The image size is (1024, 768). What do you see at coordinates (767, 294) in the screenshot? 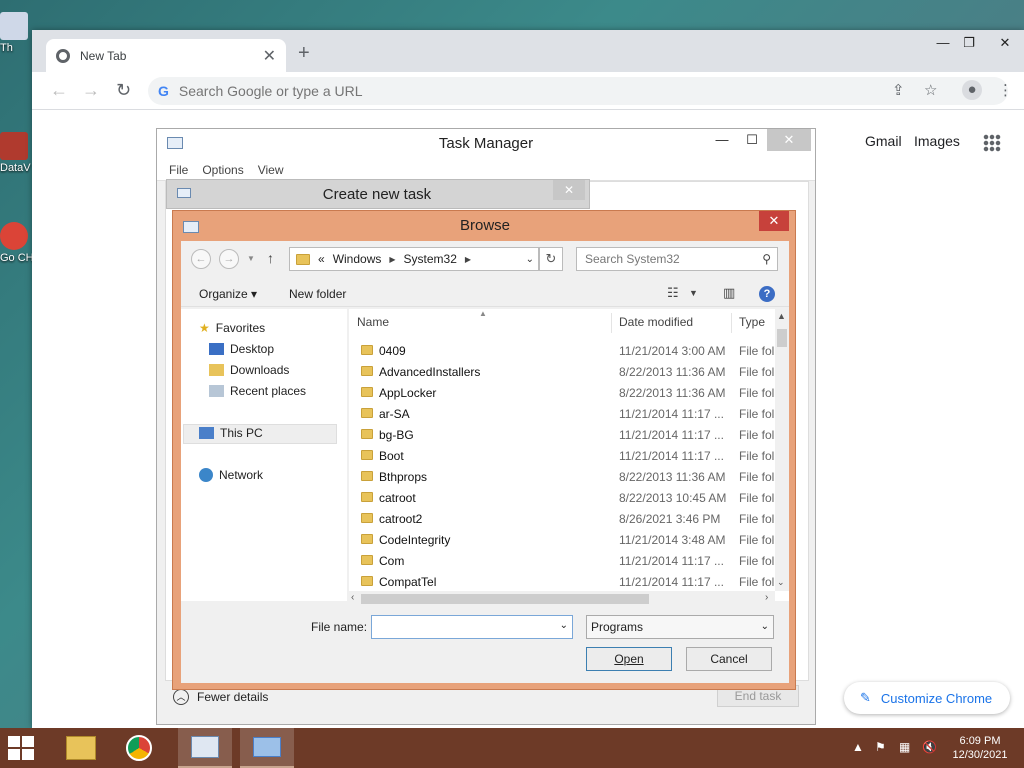
I see `help-icon: ?` at bounding box center [767, 294].